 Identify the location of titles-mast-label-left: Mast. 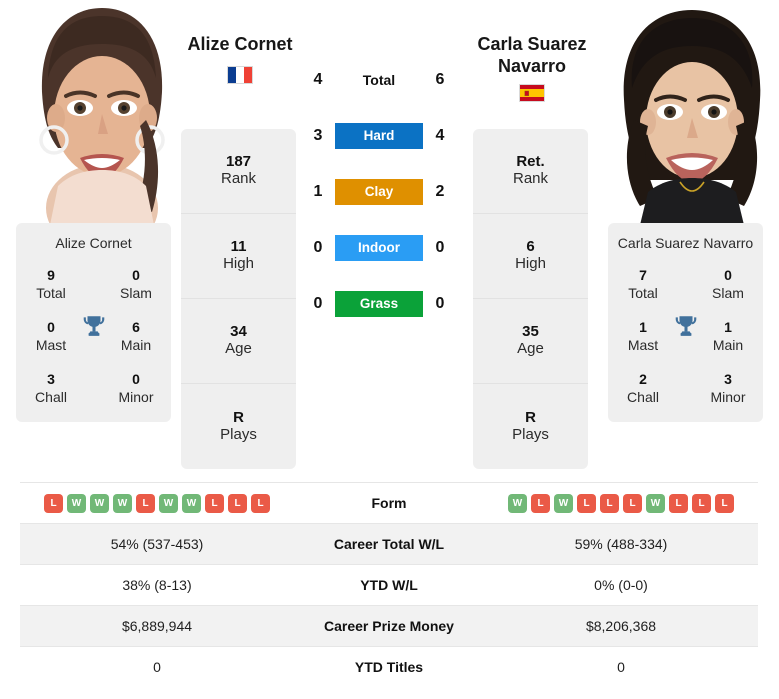
(51, 344).